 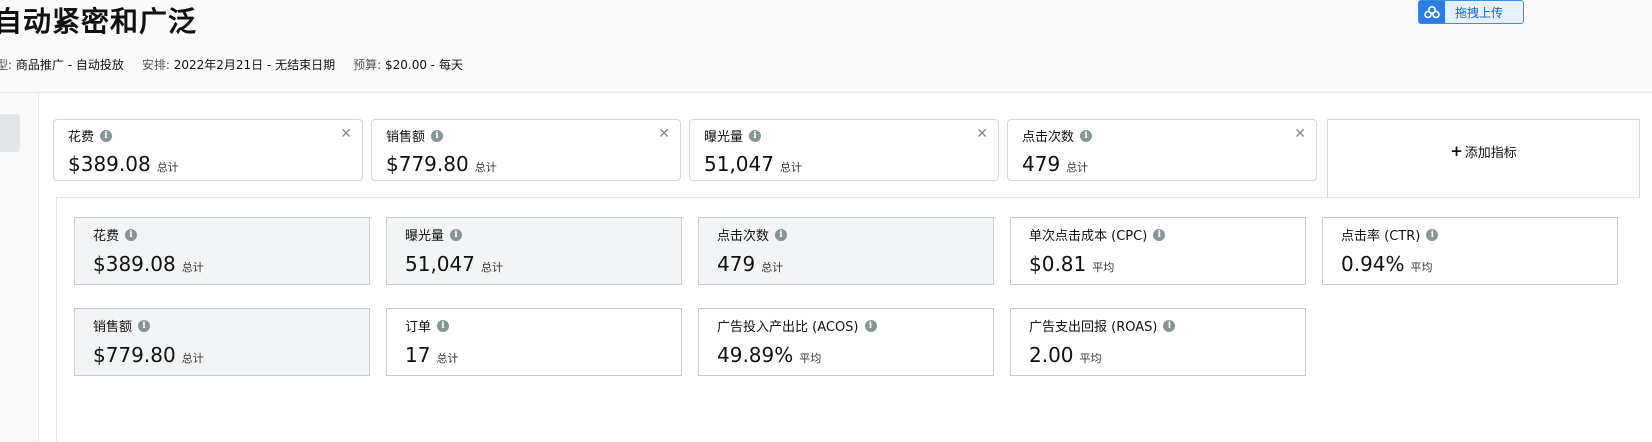 What do you see at coordinates (1470, 251) in the screenshot?
I see `metric-card: 点击率 (CTR) i 0.94% 平均` at bounding box center [1470, 251].